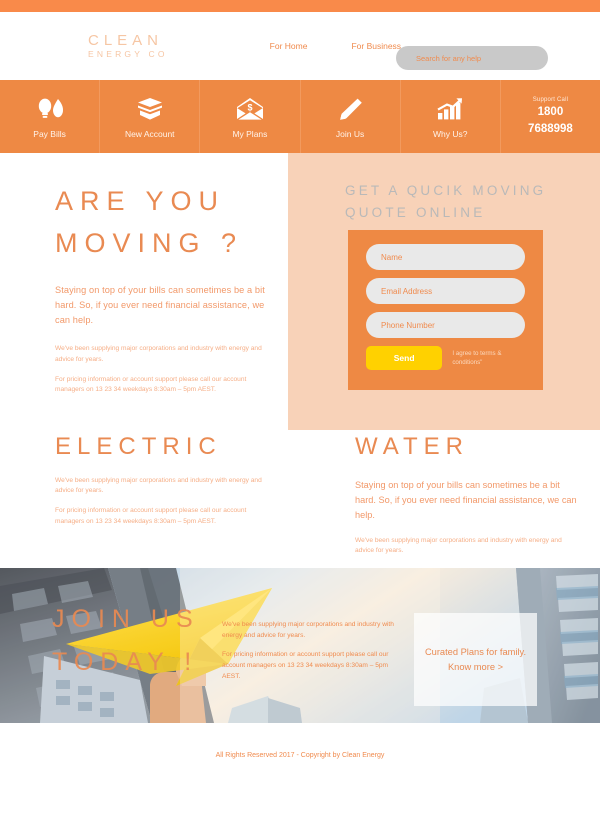 Image resolution: width=600 pixels, height=821 pixels. What do you see at coordinates (335, 46) in the screenshot?
I see `header-nav: For Home For Business` at bounding box center [335, 46].